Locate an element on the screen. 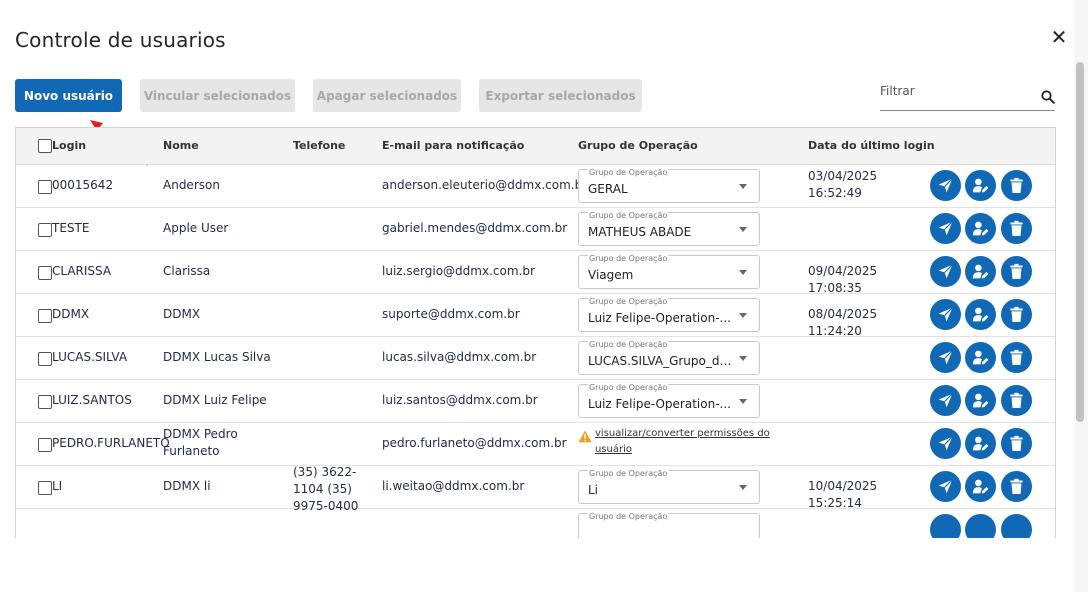 Image resolution: width=1088 pixels, height=592 pixels. operation-group-select: Grupo de Operação Viagem is located at coordinates (669, 271).